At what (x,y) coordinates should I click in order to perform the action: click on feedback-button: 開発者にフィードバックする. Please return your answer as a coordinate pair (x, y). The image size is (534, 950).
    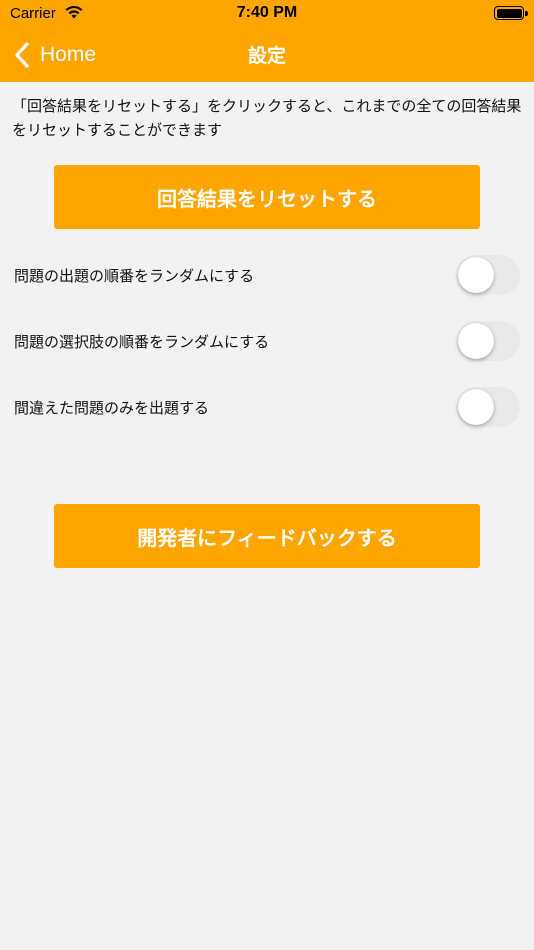
    Looking at the image, I should click on (267, 536).